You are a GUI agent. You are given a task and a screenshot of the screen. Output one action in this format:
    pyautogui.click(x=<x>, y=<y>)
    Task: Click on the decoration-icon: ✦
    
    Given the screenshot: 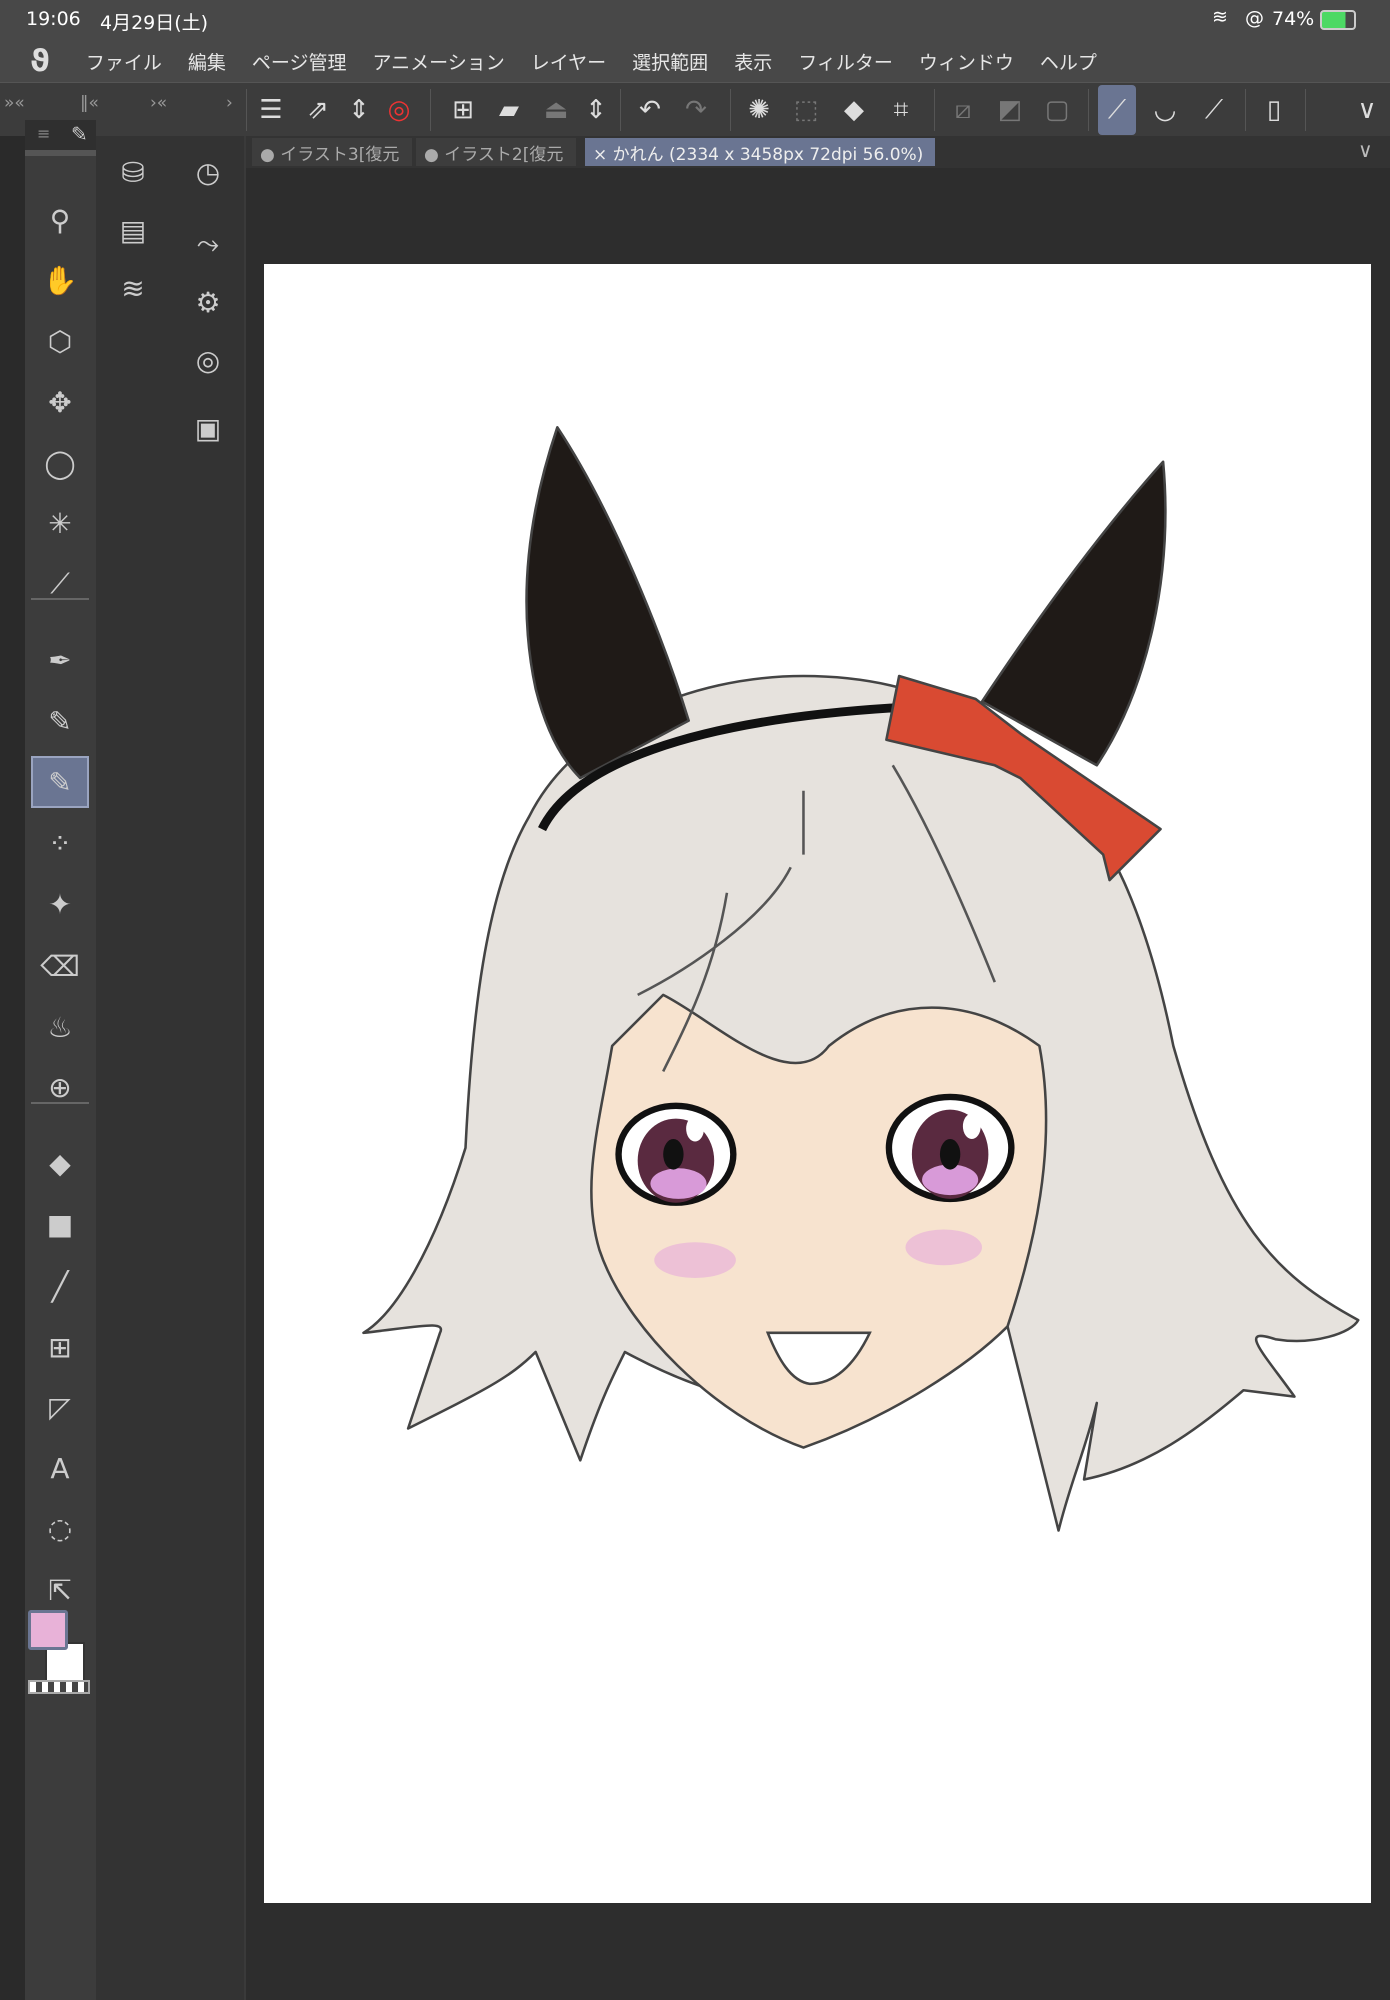 What is the action you would take?
    pyautogui.click(x=60, y=904)
    